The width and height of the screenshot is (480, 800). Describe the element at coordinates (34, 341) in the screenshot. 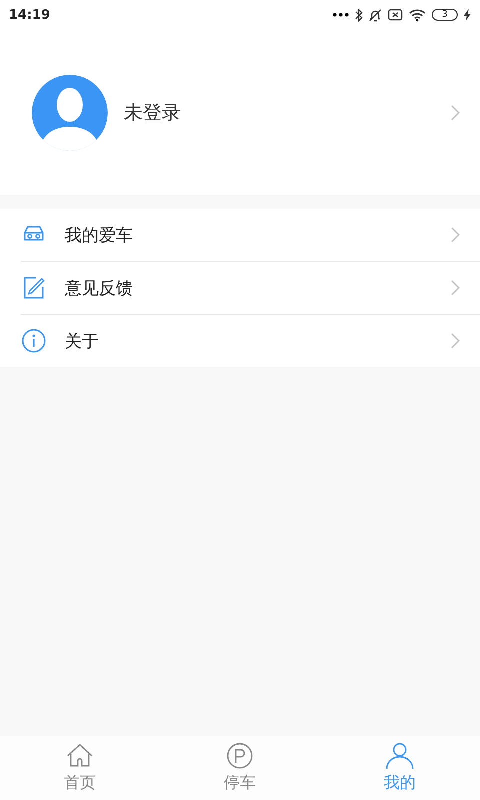

I see `info-icon` at that location.